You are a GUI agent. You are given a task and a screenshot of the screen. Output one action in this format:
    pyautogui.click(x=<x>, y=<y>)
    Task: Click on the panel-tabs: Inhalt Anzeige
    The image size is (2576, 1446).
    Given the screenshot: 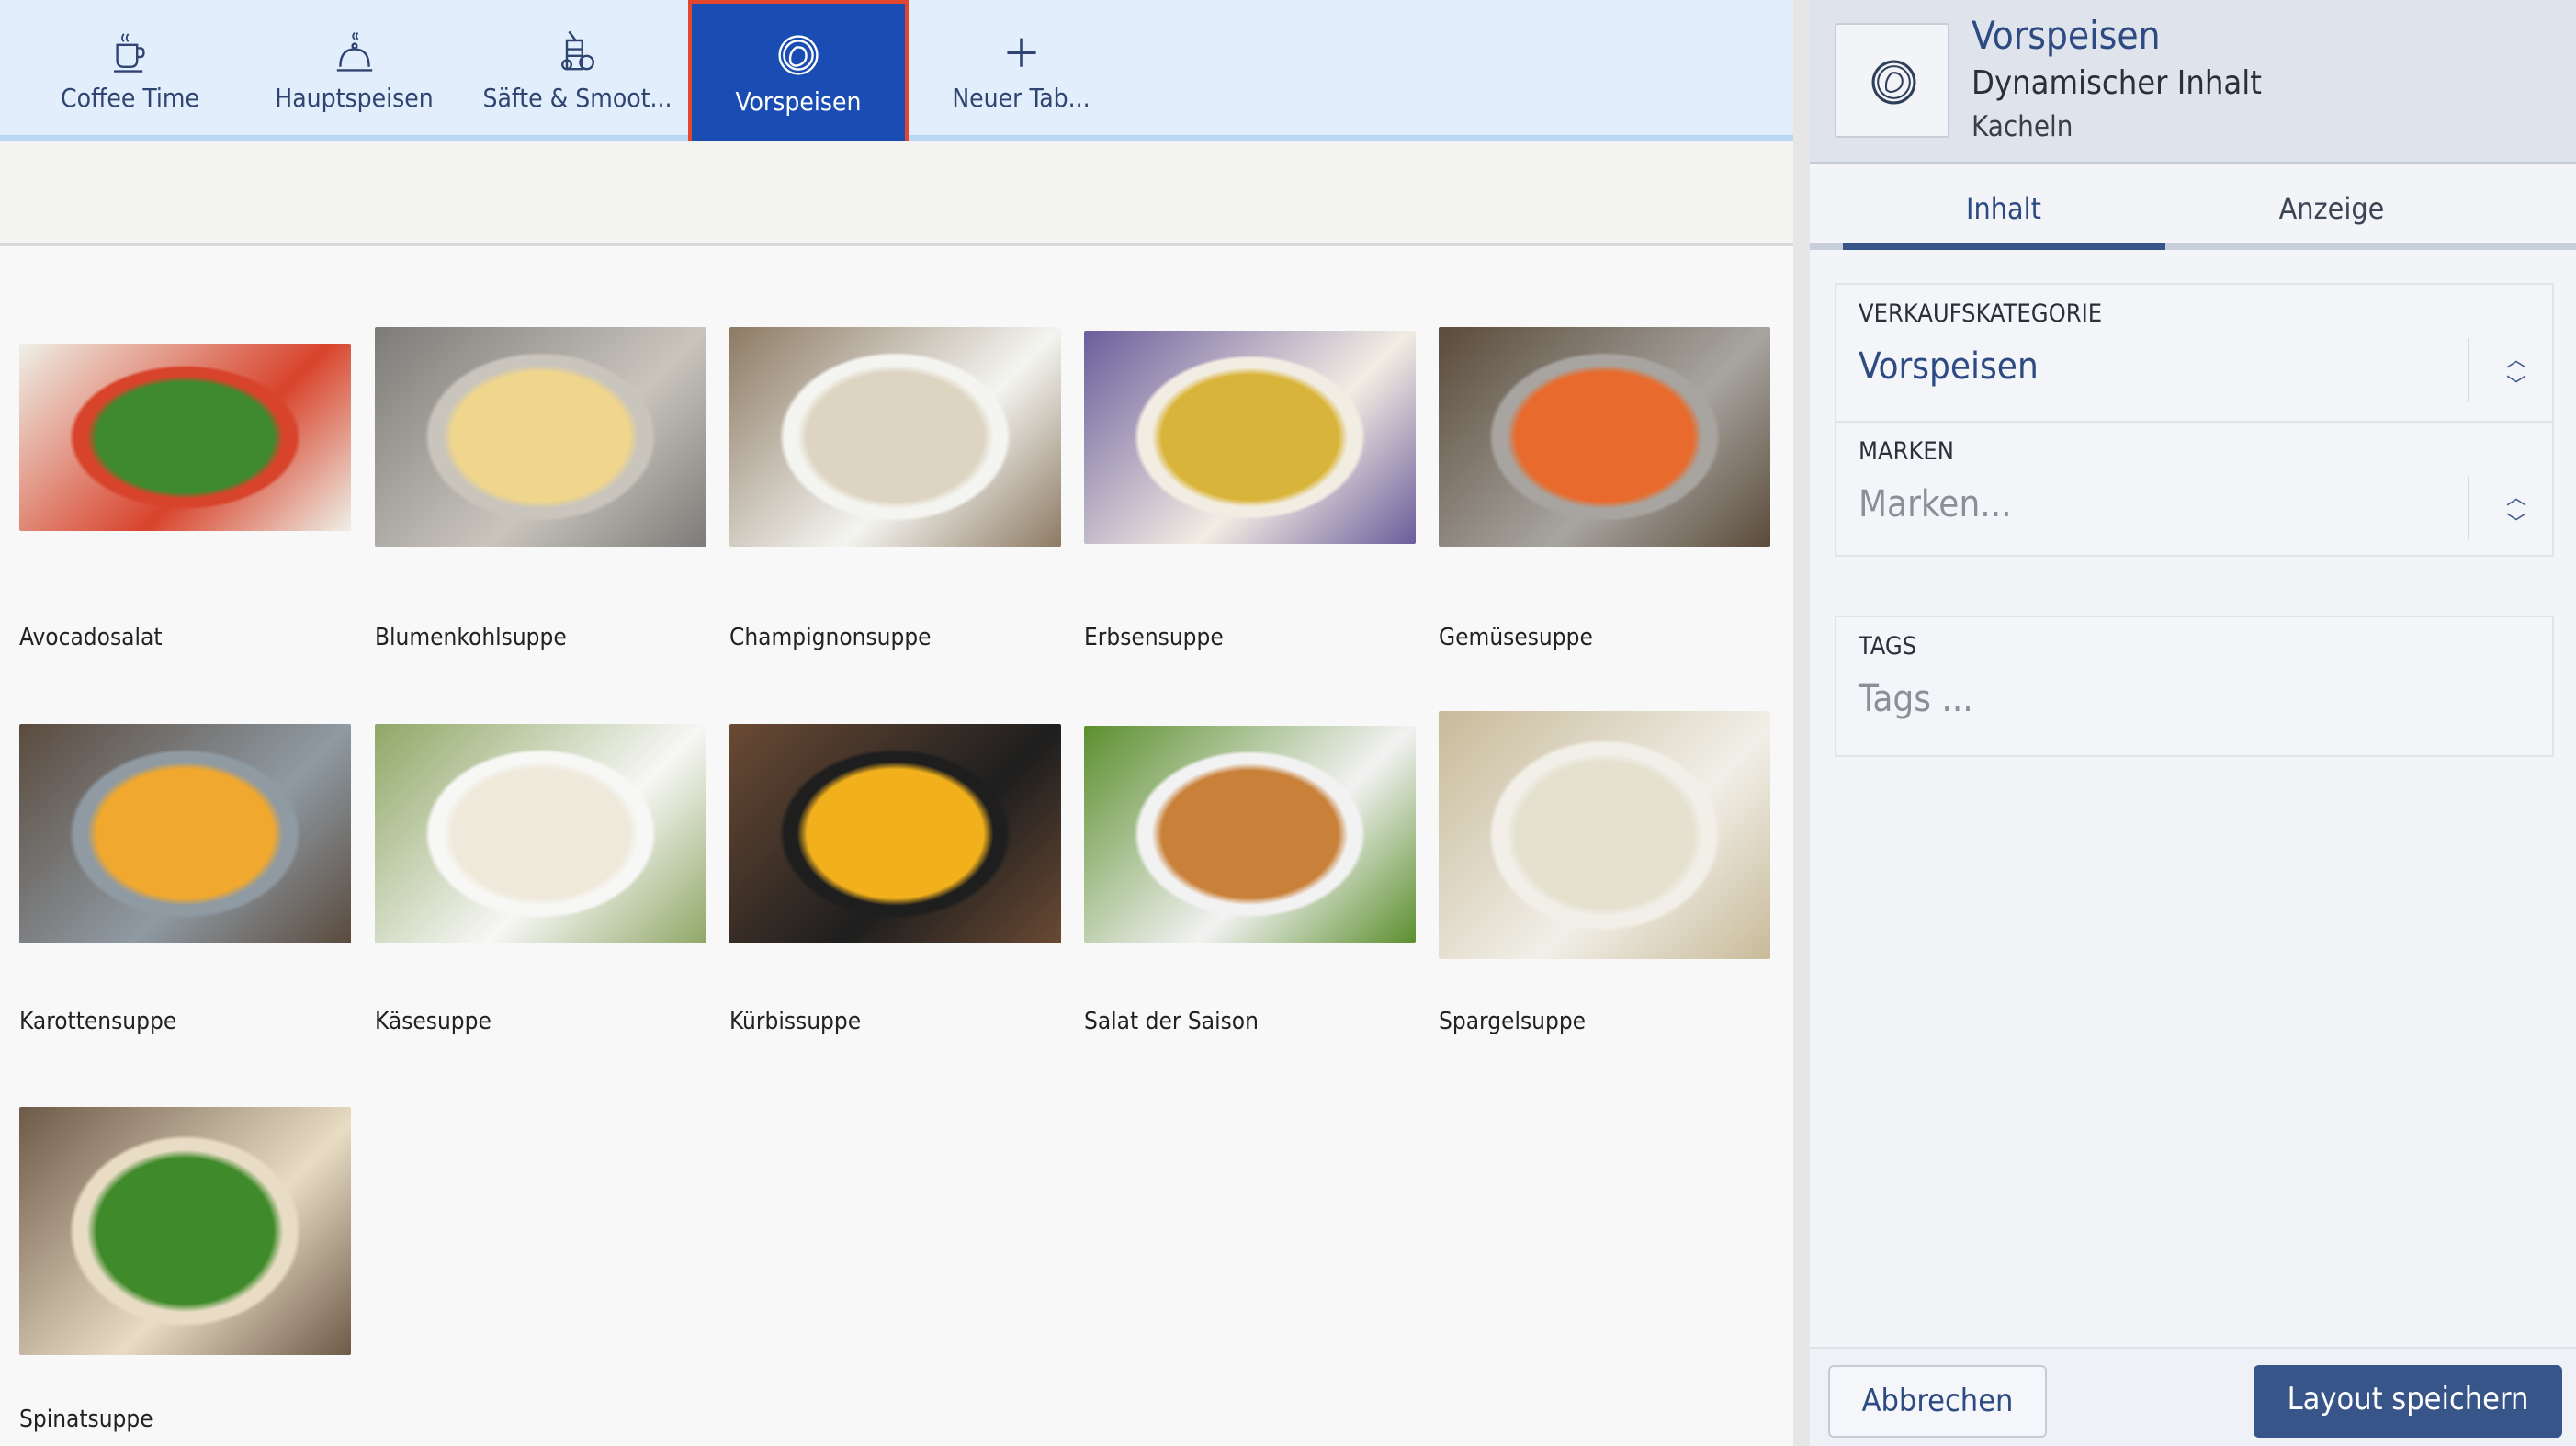 What is the action you would take?
    pyautogui.click(x=2193, y=208)
    